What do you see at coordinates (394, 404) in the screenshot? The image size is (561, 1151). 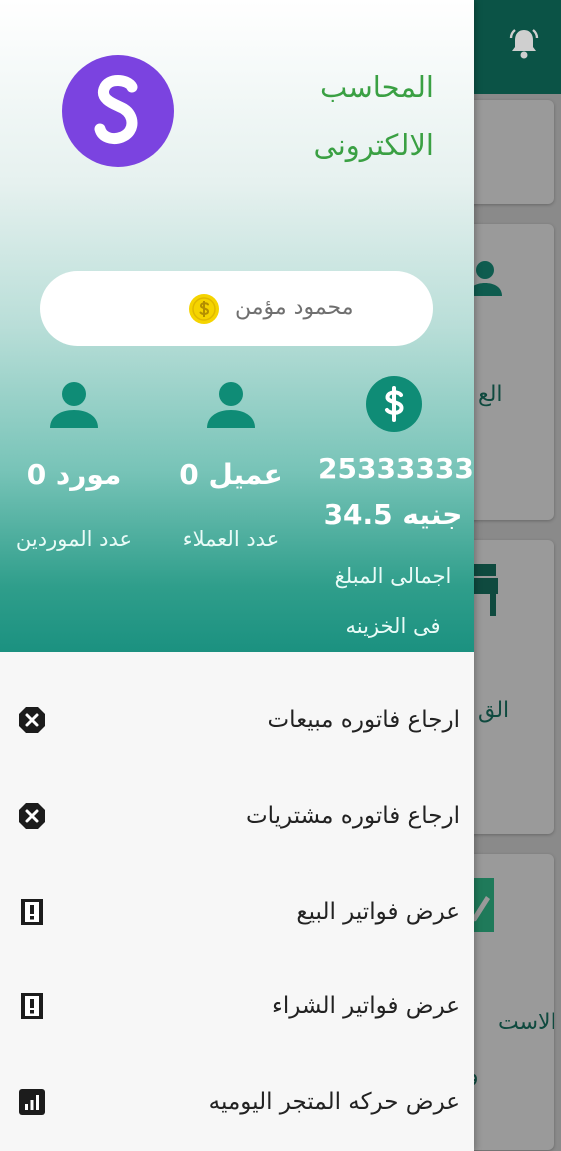 I see `dollar-circle-icon` at bounding box center [394, 404].